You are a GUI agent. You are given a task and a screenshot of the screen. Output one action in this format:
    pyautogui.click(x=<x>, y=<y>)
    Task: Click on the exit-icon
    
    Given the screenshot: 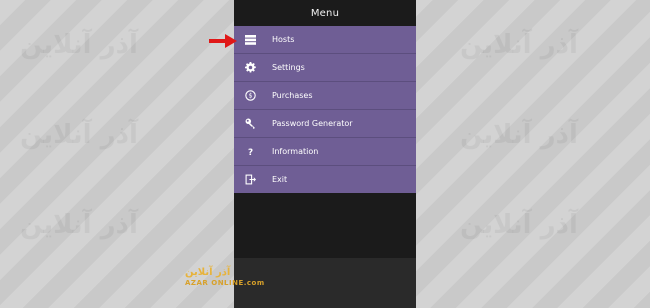 What is the action you would take?
    pyautogui.click(x=250, y=180)
    